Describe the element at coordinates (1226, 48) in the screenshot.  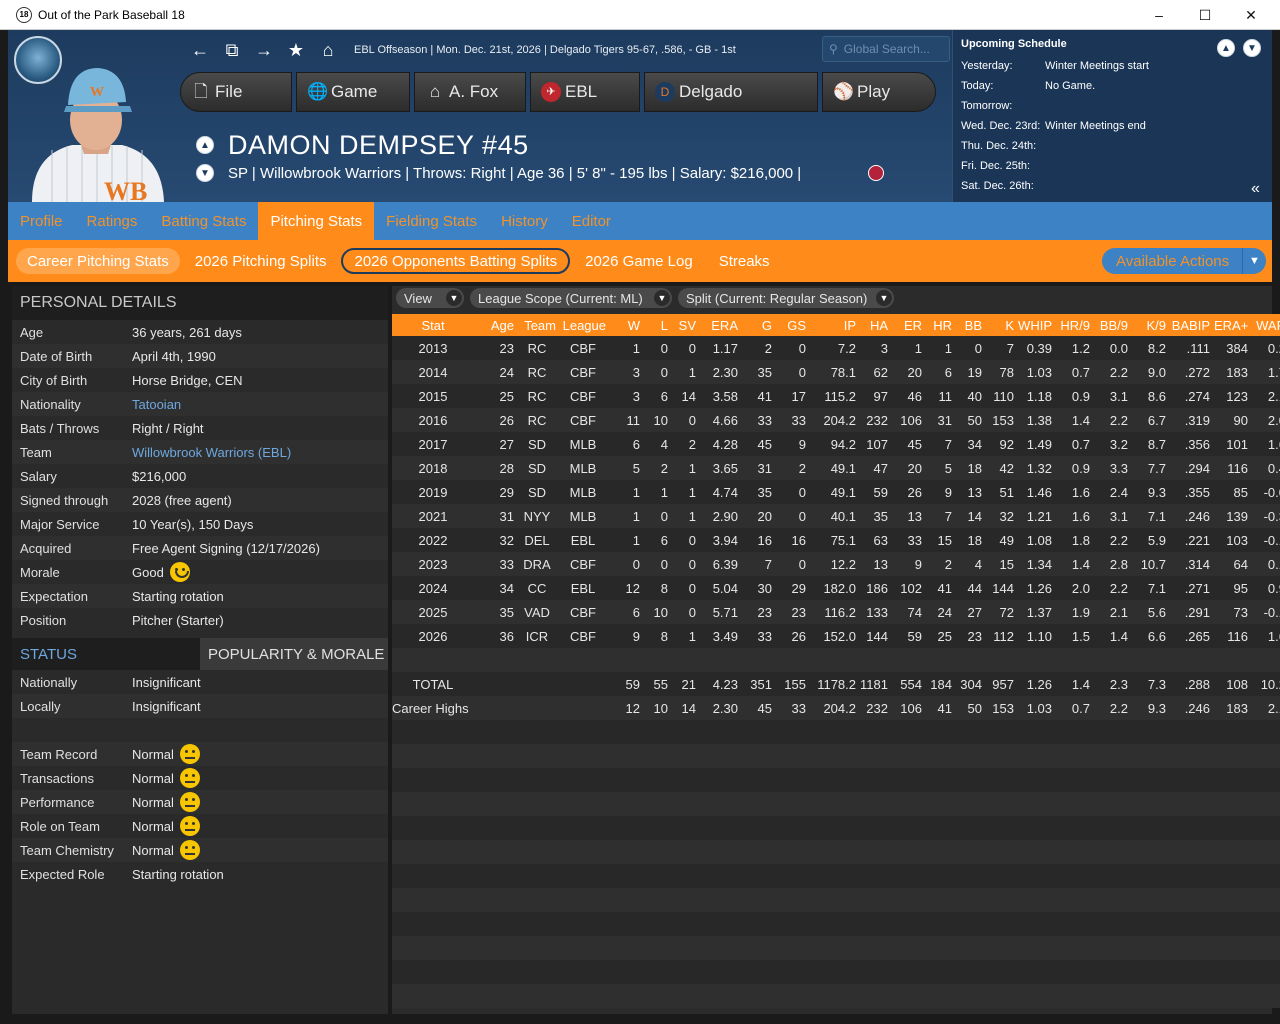
I see `schedule-up-icon: ▲` at that location.